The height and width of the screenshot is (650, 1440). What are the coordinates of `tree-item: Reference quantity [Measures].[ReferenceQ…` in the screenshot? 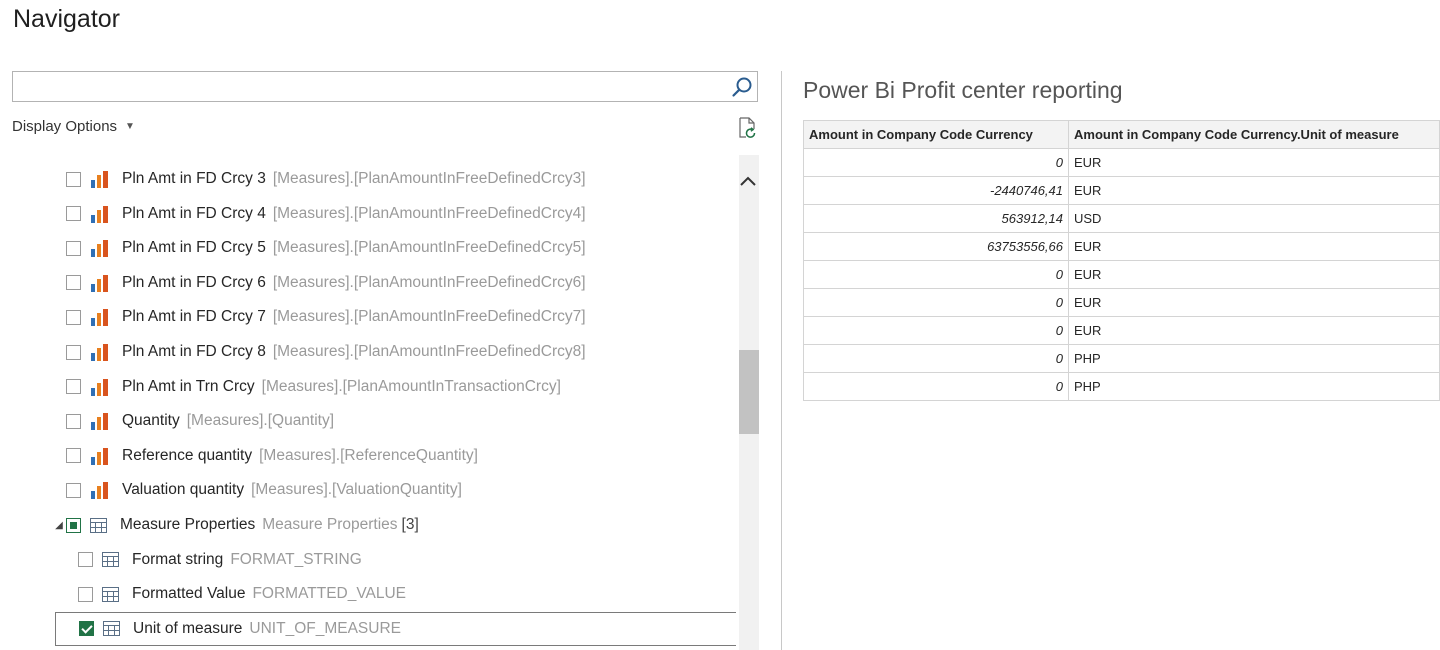 It's located at (272, 456).